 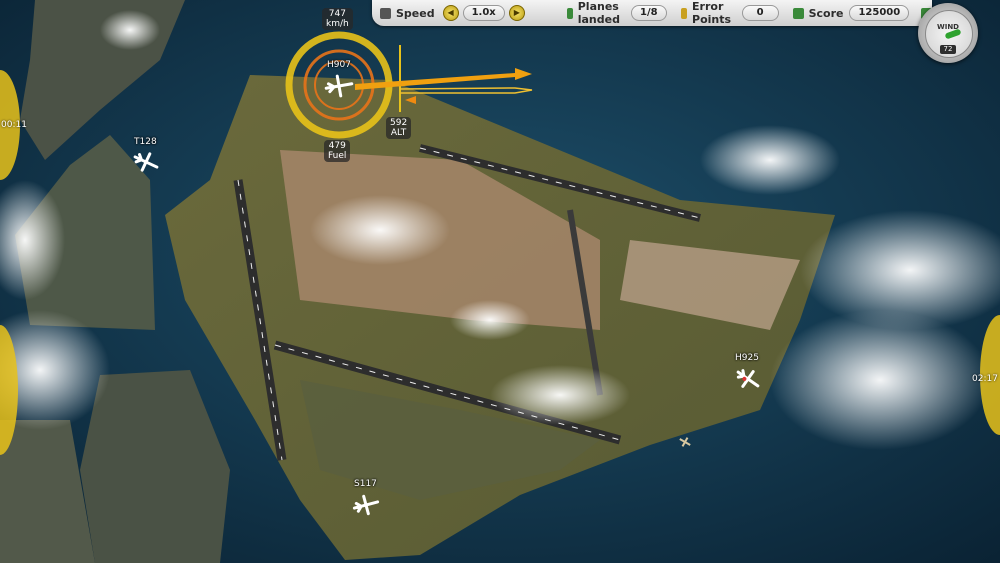 I want to click on speed-increase-button: ▶, so click(x=516, y=13).